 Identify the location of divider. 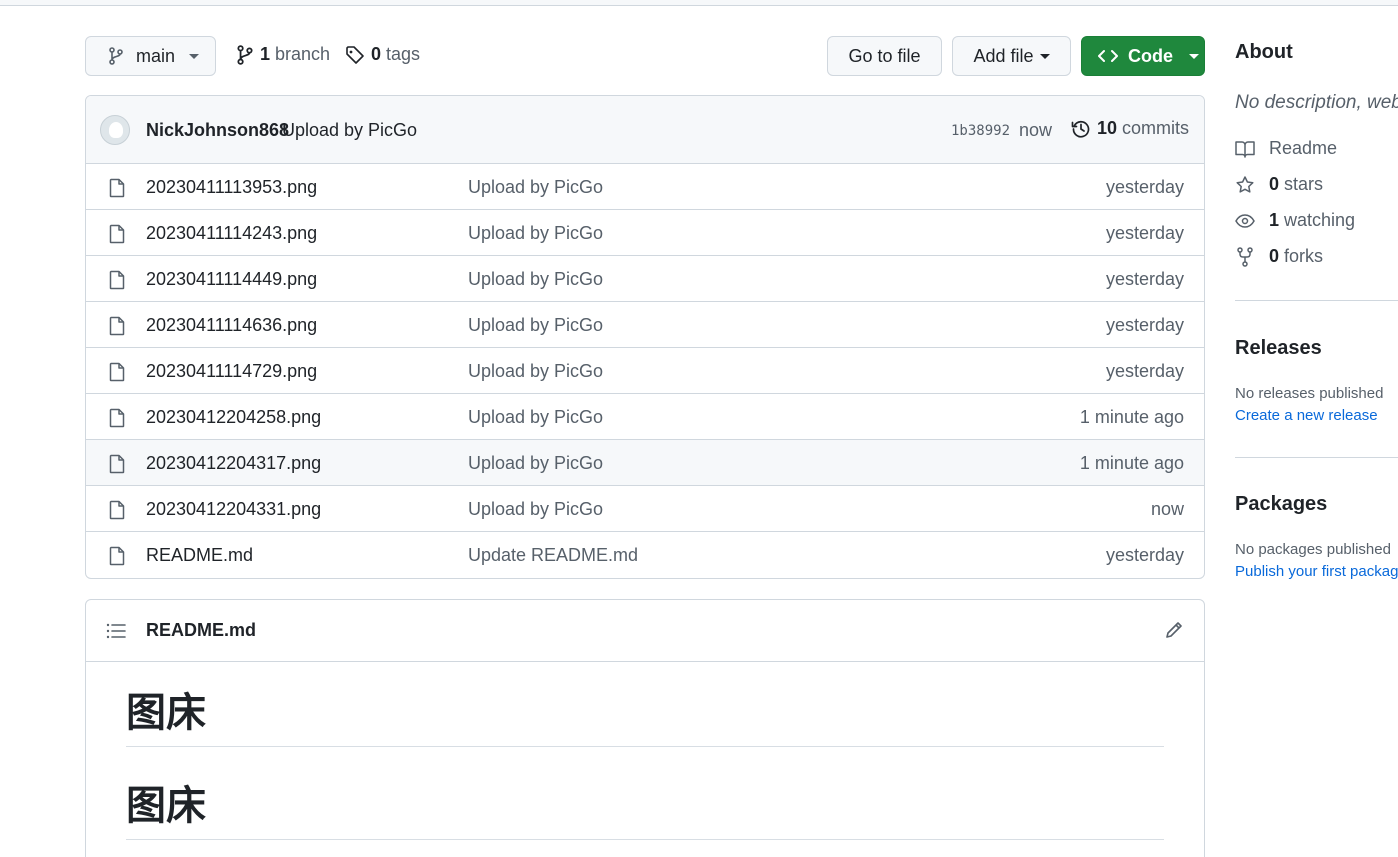
(1316, 457).